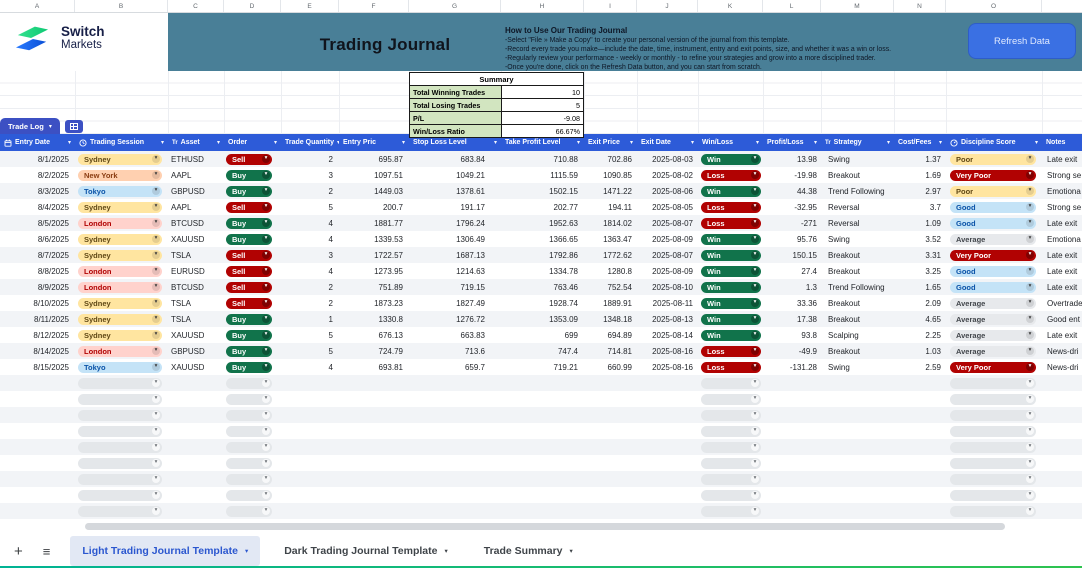 The height and width of the screenshot is (568, 1082). Describe the element at coordinates (994, 142) in the screenshot. I see `column-header-discipline-score: Discipline Score ▾` at that location.